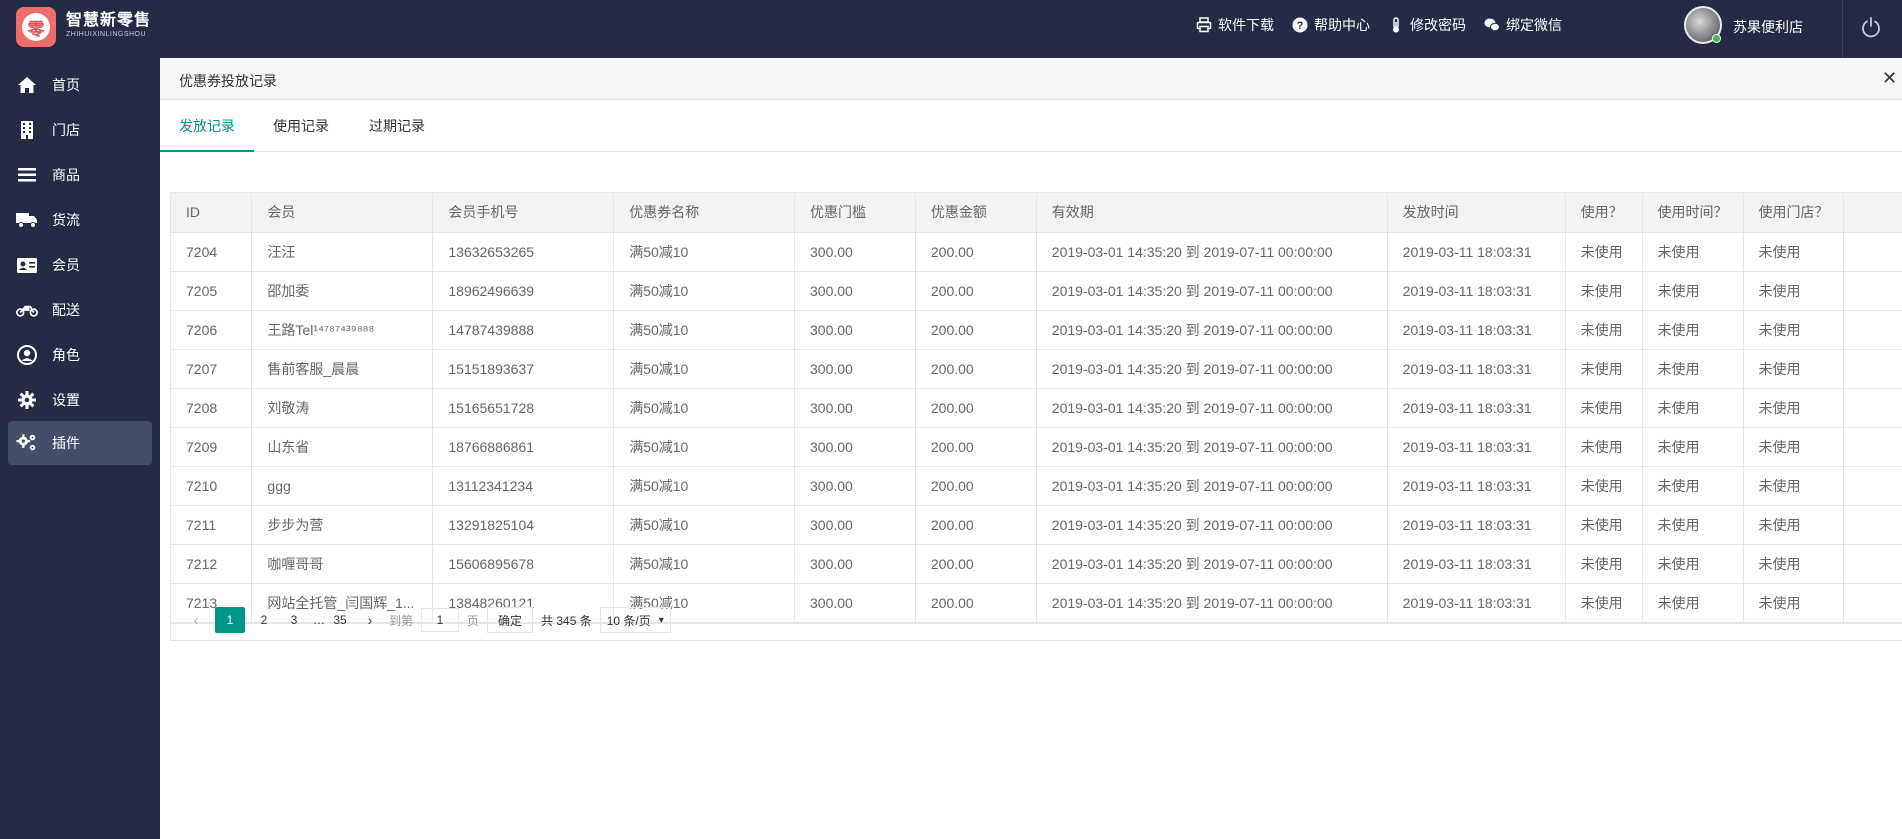 The height and width of the screenshot is (839, 1902). I want to click on password-link: 修改密码, so click(1427, 25).